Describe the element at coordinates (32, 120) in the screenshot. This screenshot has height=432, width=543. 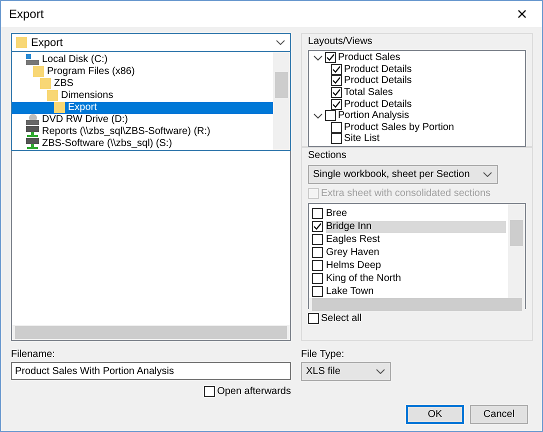
I see `dvd-drive-icon` at that location.